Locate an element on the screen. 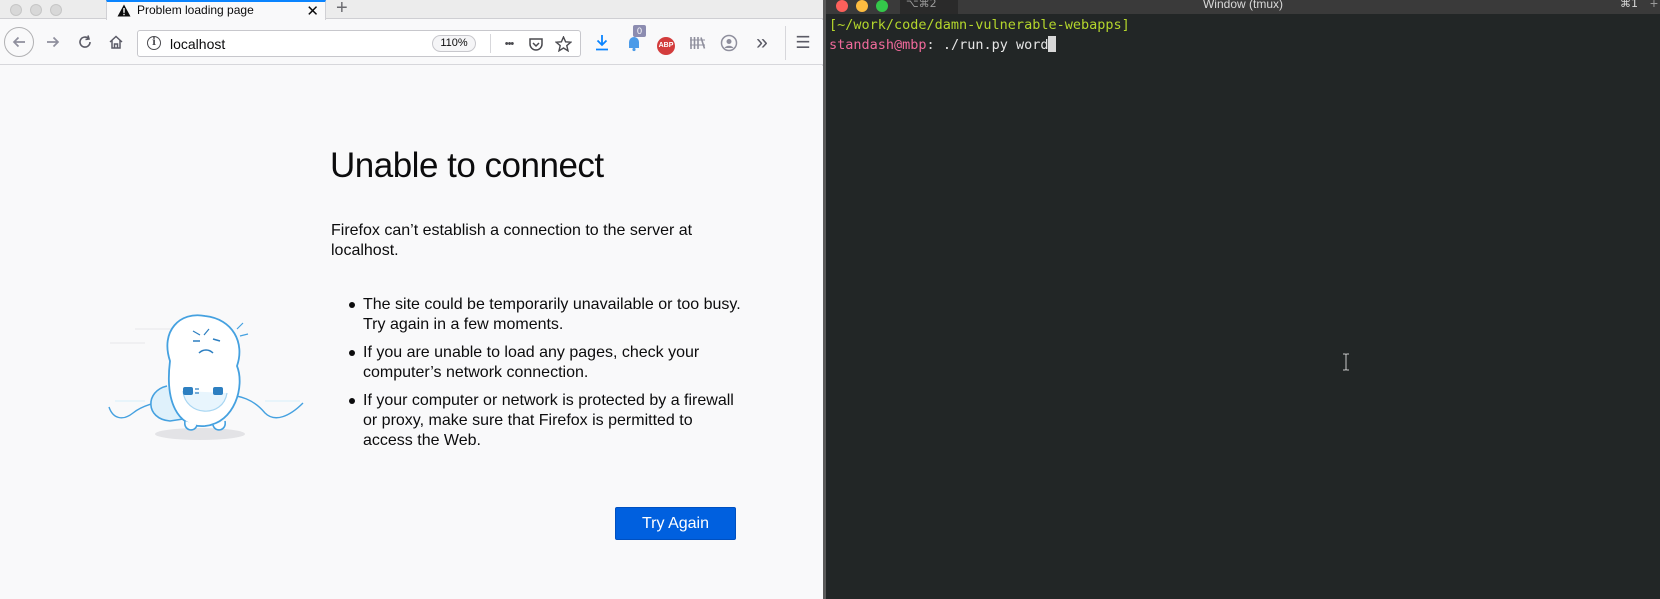 Image resolution: width=1660 pixels, height=599 pixels. pocket-icon is located at coordinates (536, 44).